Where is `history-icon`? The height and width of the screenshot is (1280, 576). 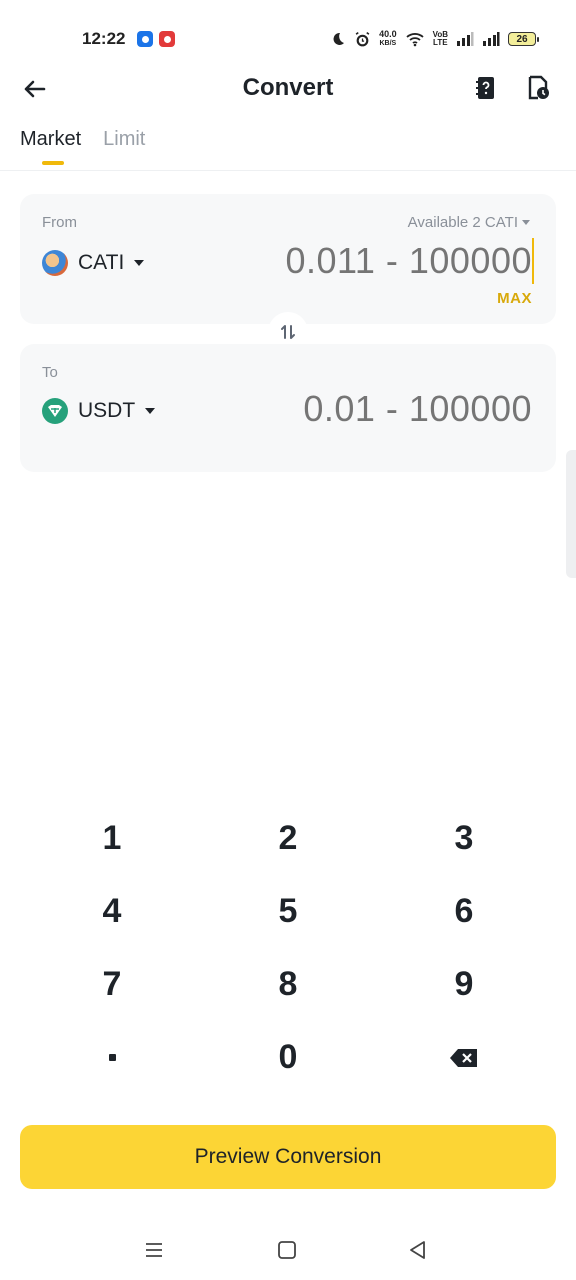 history-icon is located at coordinates (538, 87).